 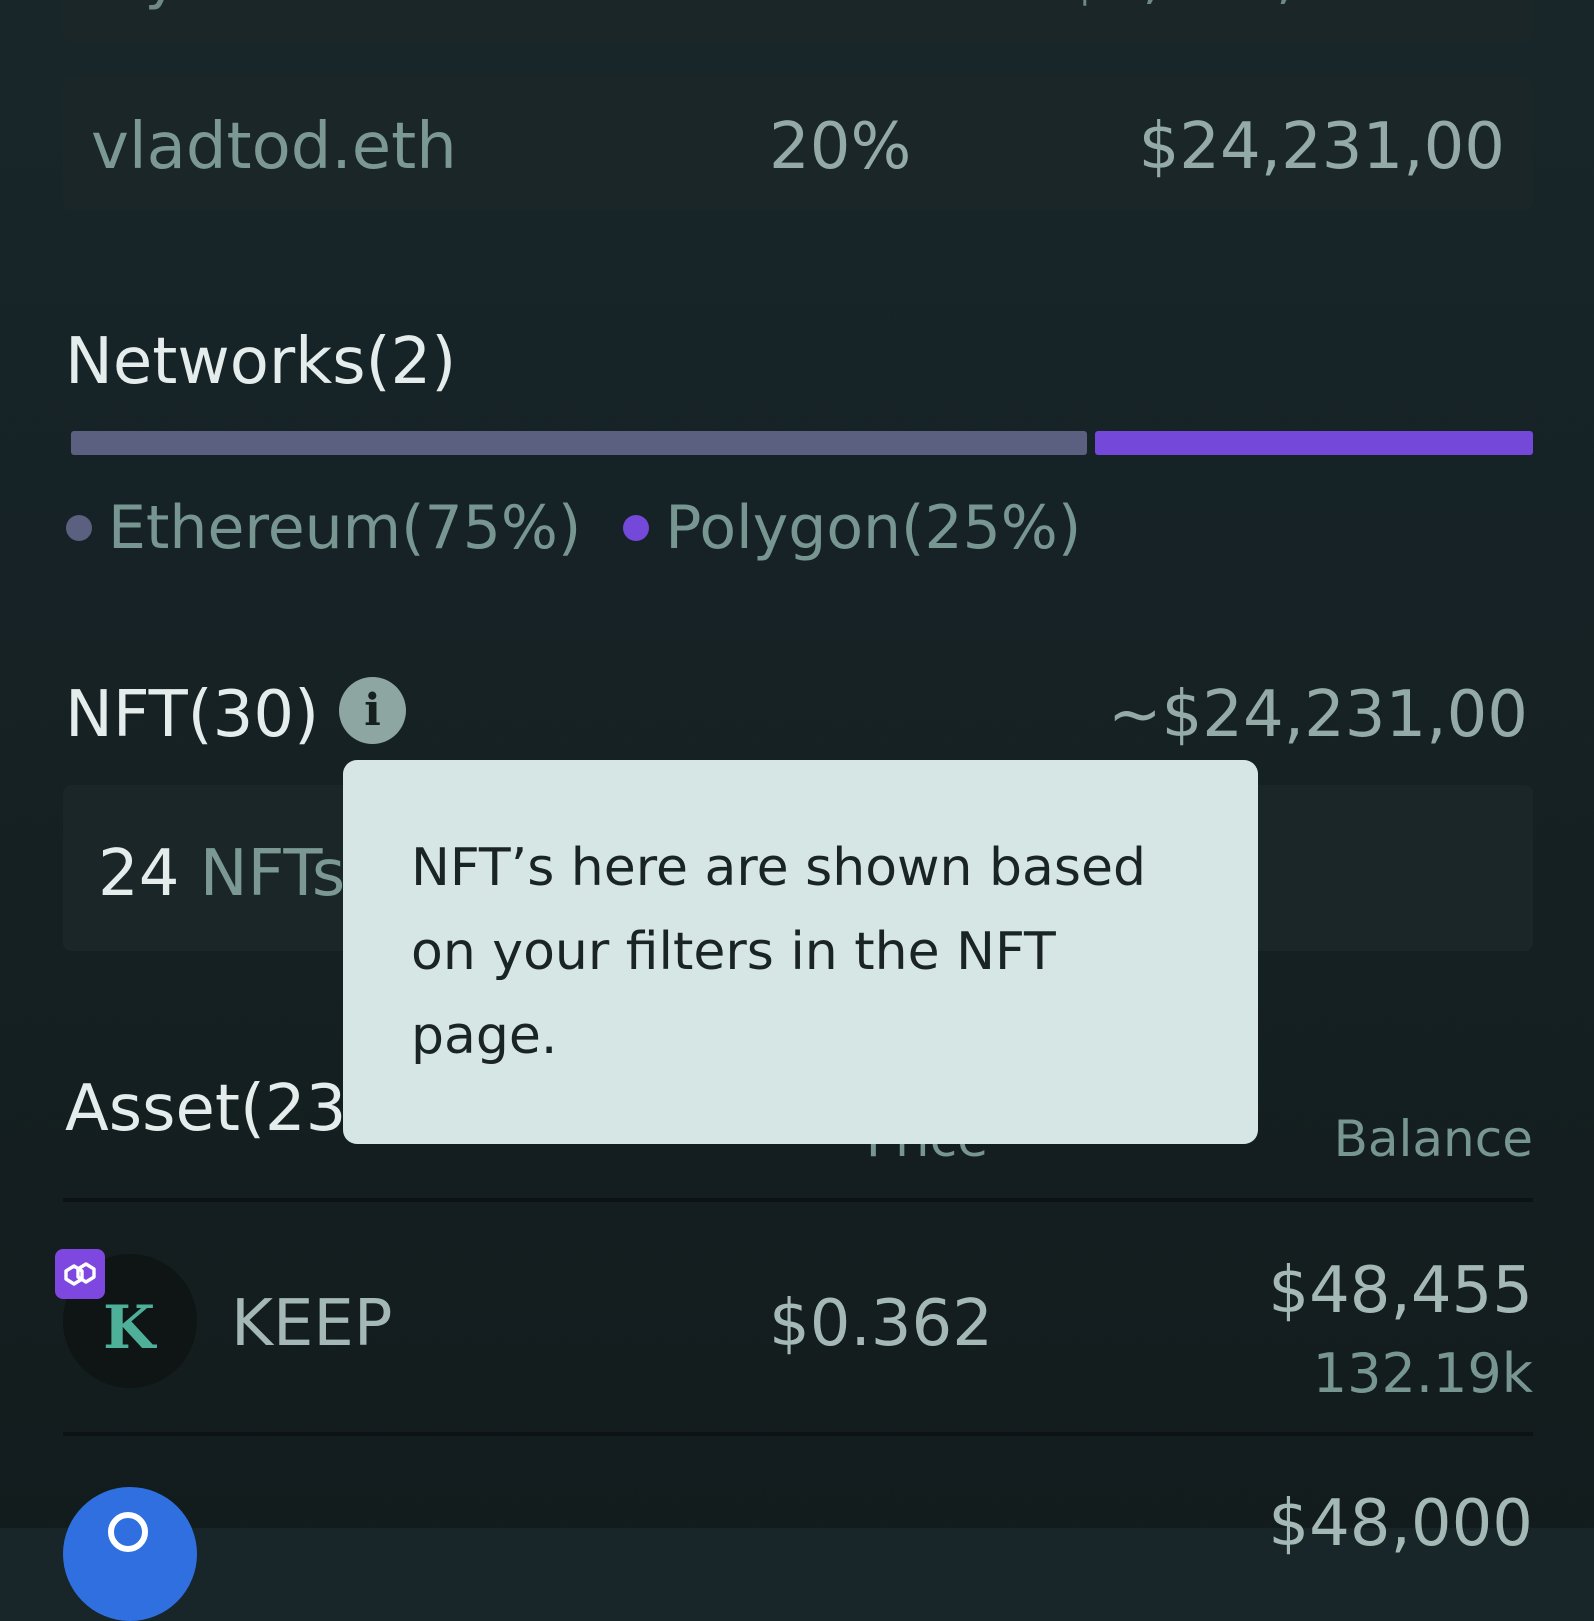 I want to click on nft-count-number: 24, so click(x=139, y=874).